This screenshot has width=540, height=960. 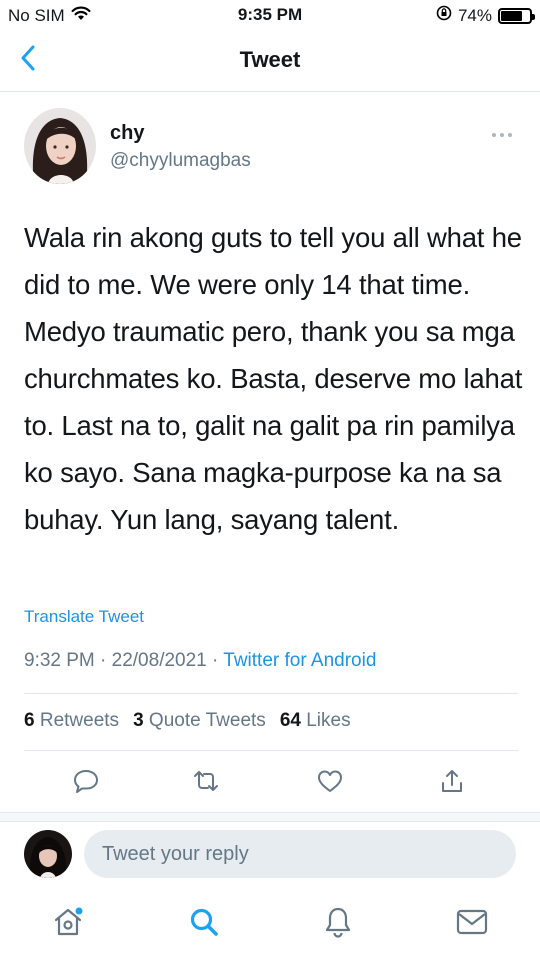 I want to click on home-icon, so click(x=68, y=924).